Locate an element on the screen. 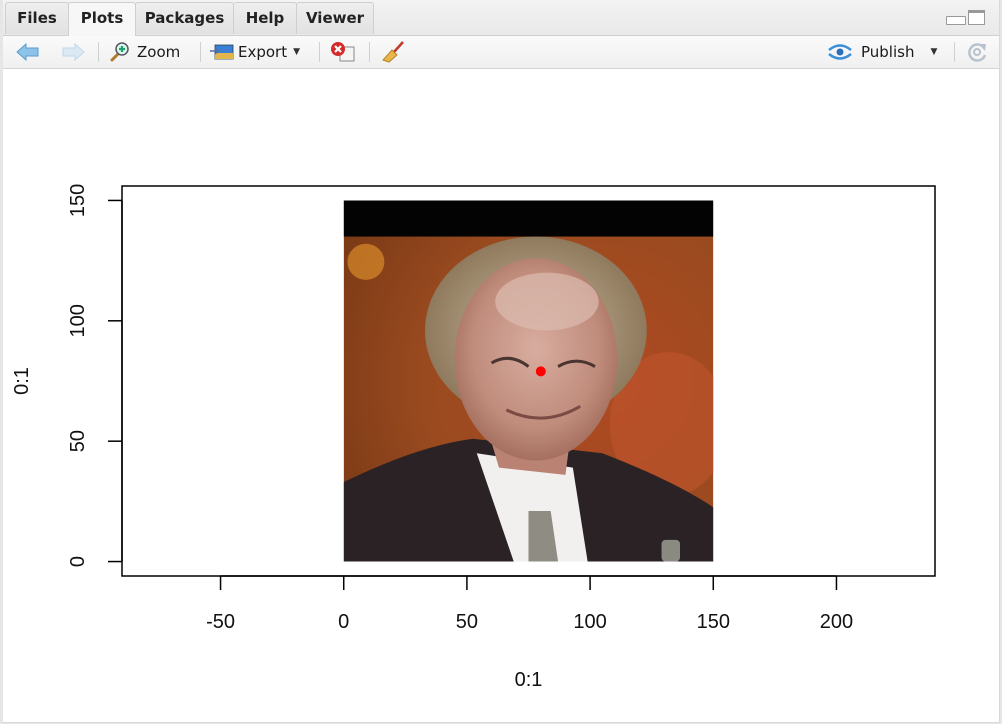  tab-plots: Plots is located at coordinates (102, 19).